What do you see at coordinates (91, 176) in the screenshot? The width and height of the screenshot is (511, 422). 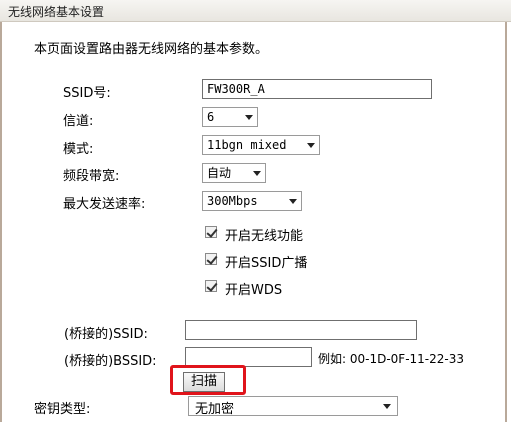 I see `bandwidth-label: 频段带宽:` at bounding box center [91, 176].